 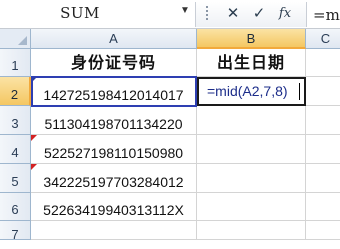 What do you see at coordinates (113, 95) in the screenshot?
I see `cell-a2-value: 142725198412014017` at bounding box center [113, 95].